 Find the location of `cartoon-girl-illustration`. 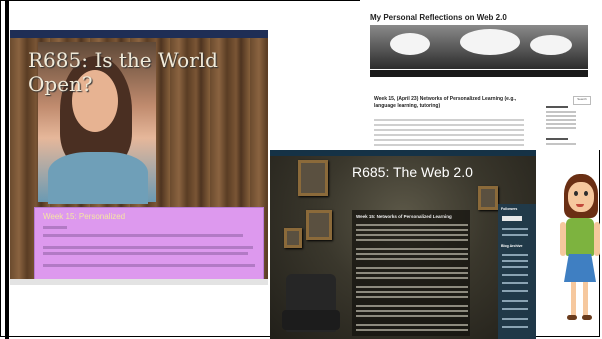

cartoon-girl-illustration is located at coordinates (579, 249).